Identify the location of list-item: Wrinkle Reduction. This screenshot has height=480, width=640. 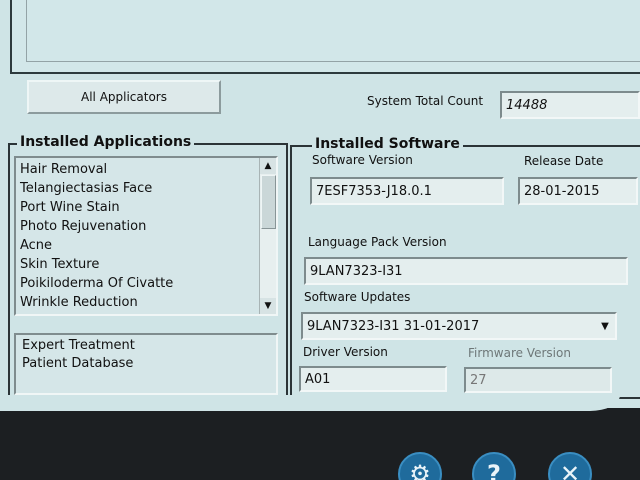
(138, 302).